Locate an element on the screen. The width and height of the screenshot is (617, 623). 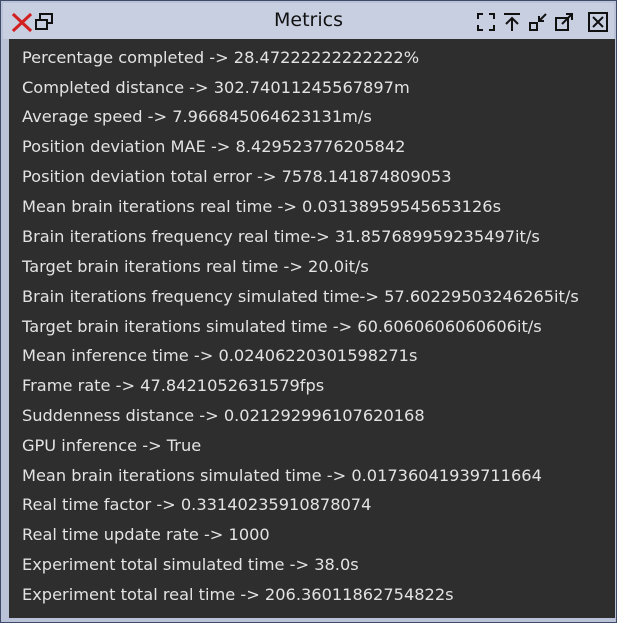
close-box-icon is located at coordinates (598, 22).